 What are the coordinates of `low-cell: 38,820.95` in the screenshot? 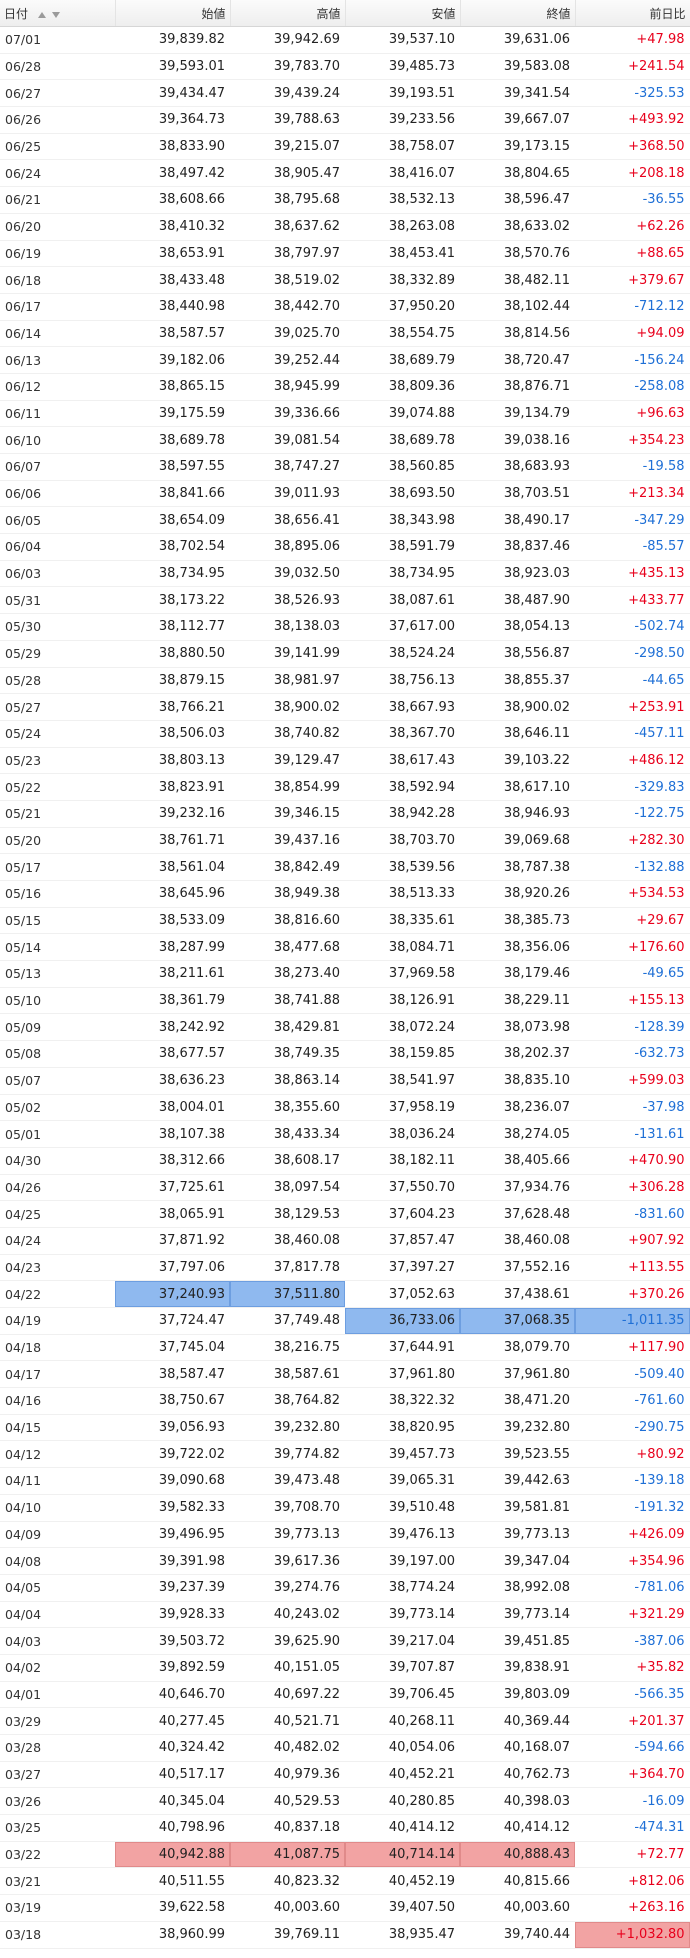 It's located at (402, 1428).